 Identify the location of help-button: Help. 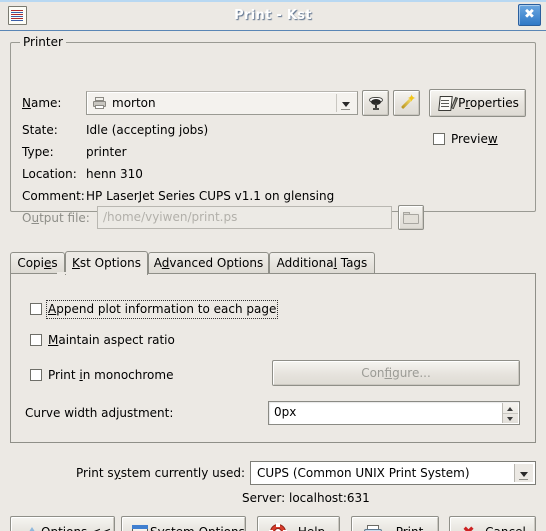
(298, 523).